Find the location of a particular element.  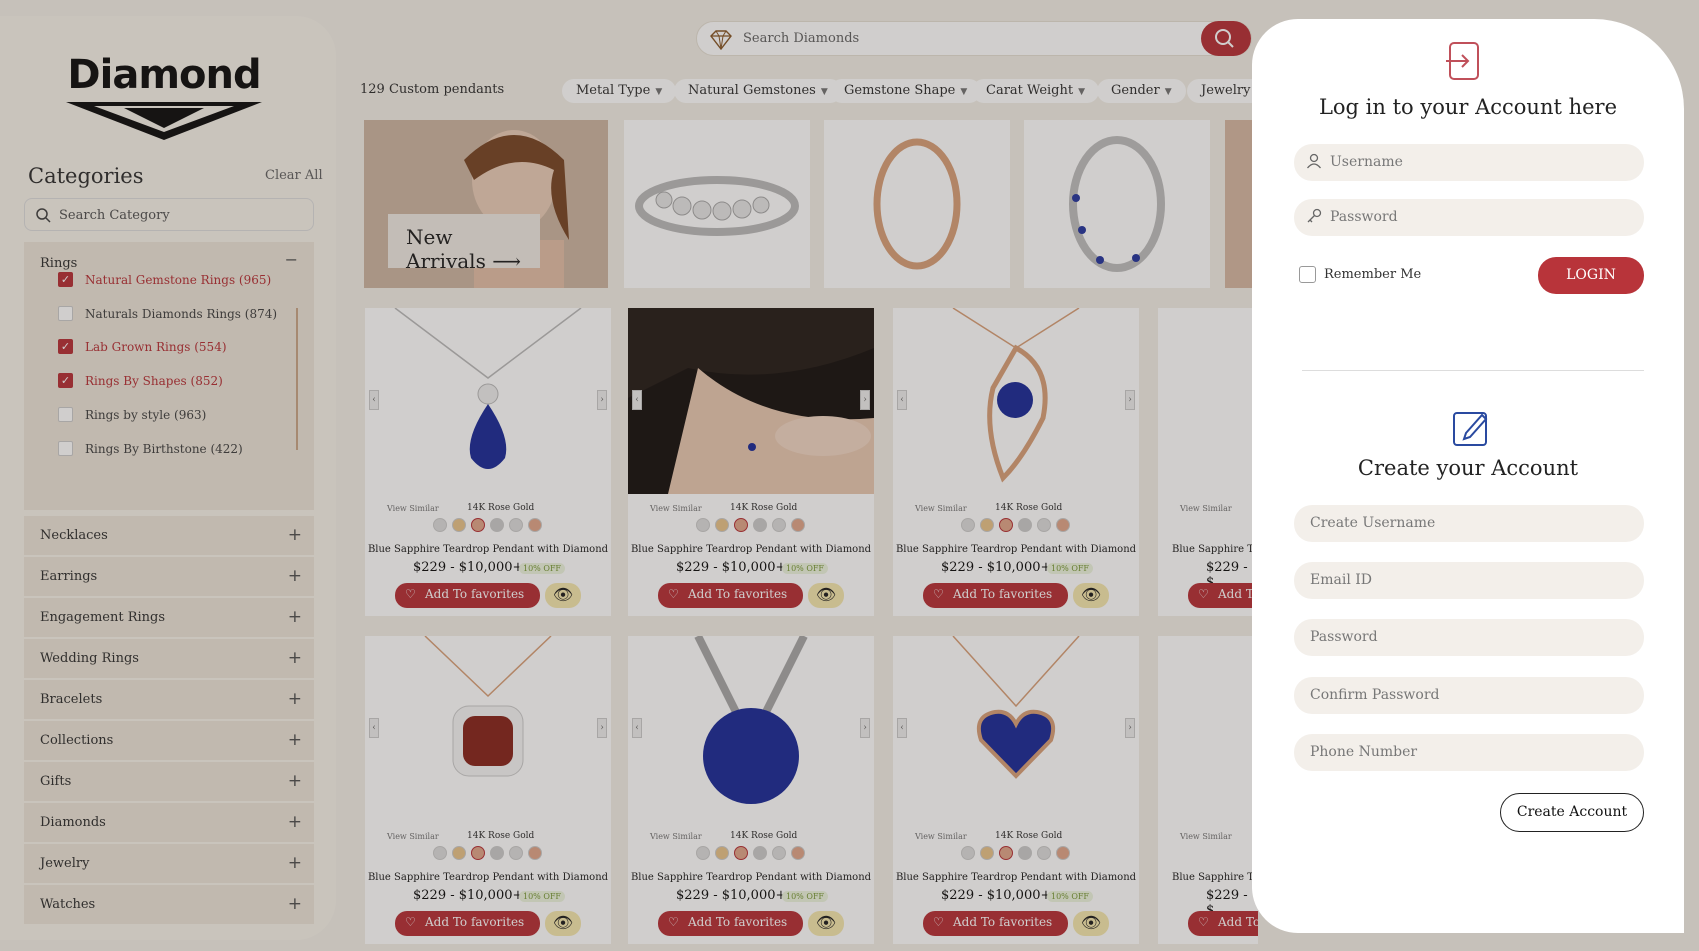

password-input: Password is located at coordinates (1469, 217).